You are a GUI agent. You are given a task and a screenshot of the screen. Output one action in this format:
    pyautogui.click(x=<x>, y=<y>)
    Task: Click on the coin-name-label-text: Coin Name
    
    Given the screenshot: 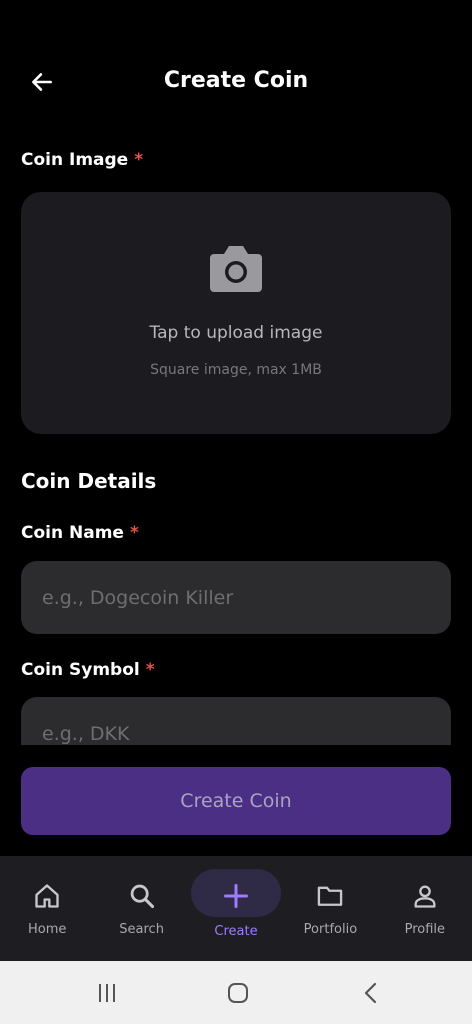 What is the action you would take?
    pyautogui.click(x=72, y=533)
    